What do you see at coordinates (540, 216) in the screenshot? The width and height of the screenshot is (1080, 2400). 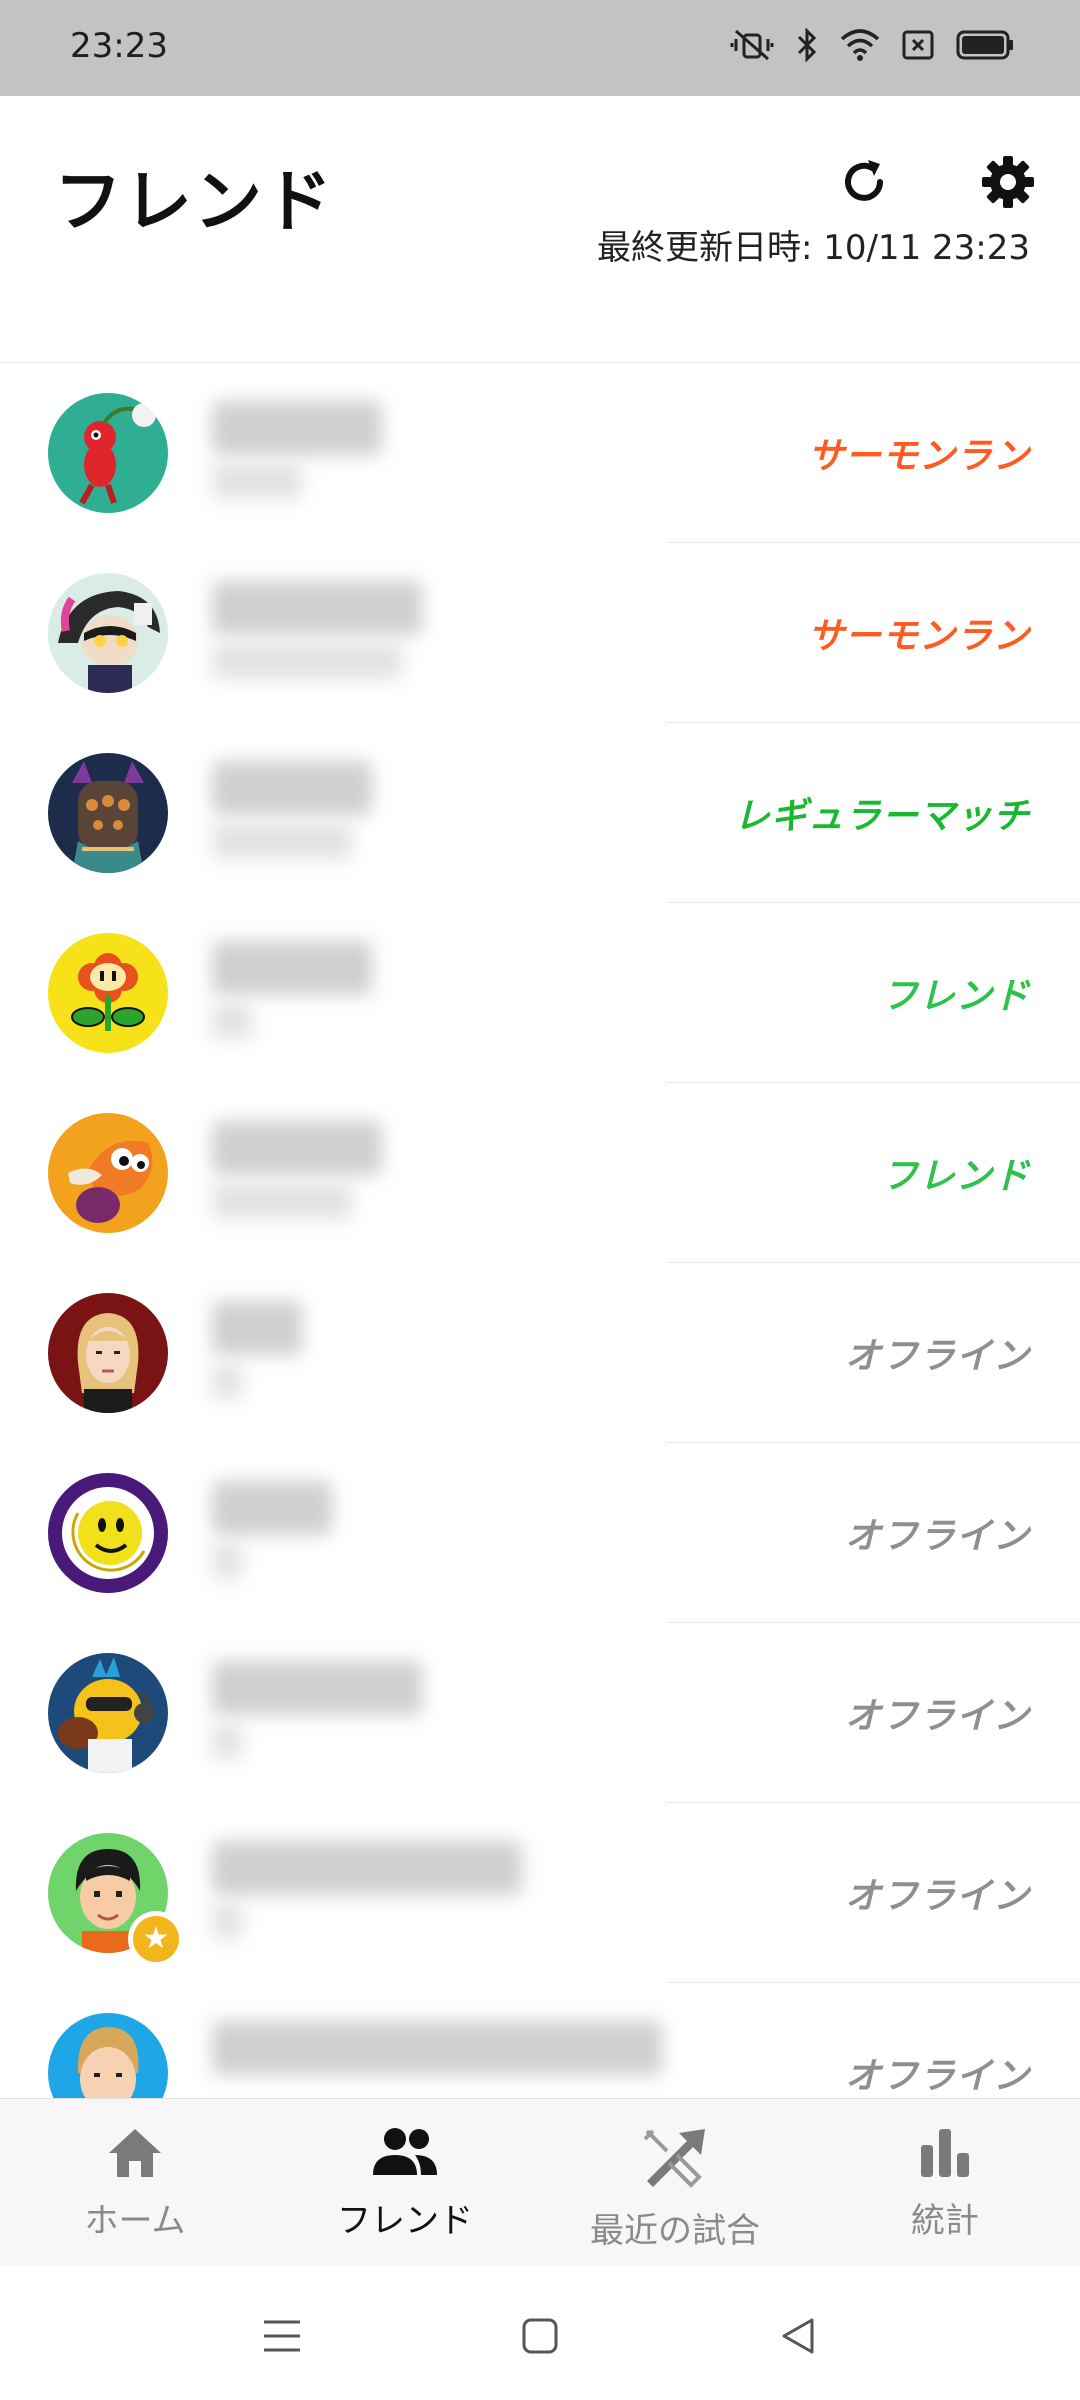 I see `app-header: フレンド` at bounding box center [540, 216].